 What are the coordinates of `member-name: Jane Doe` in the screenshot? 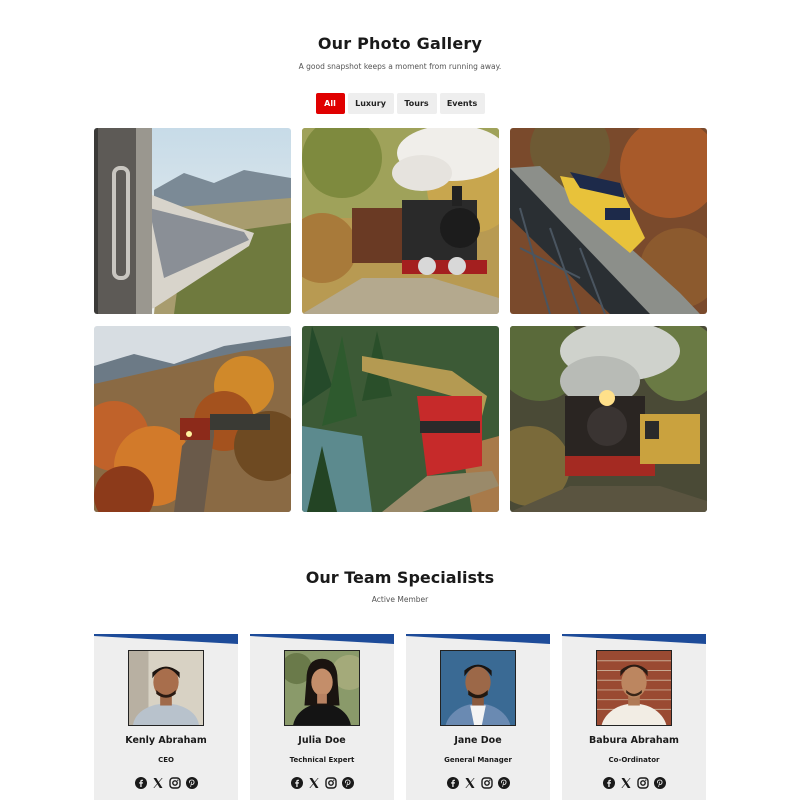 It's located at (478, 740).